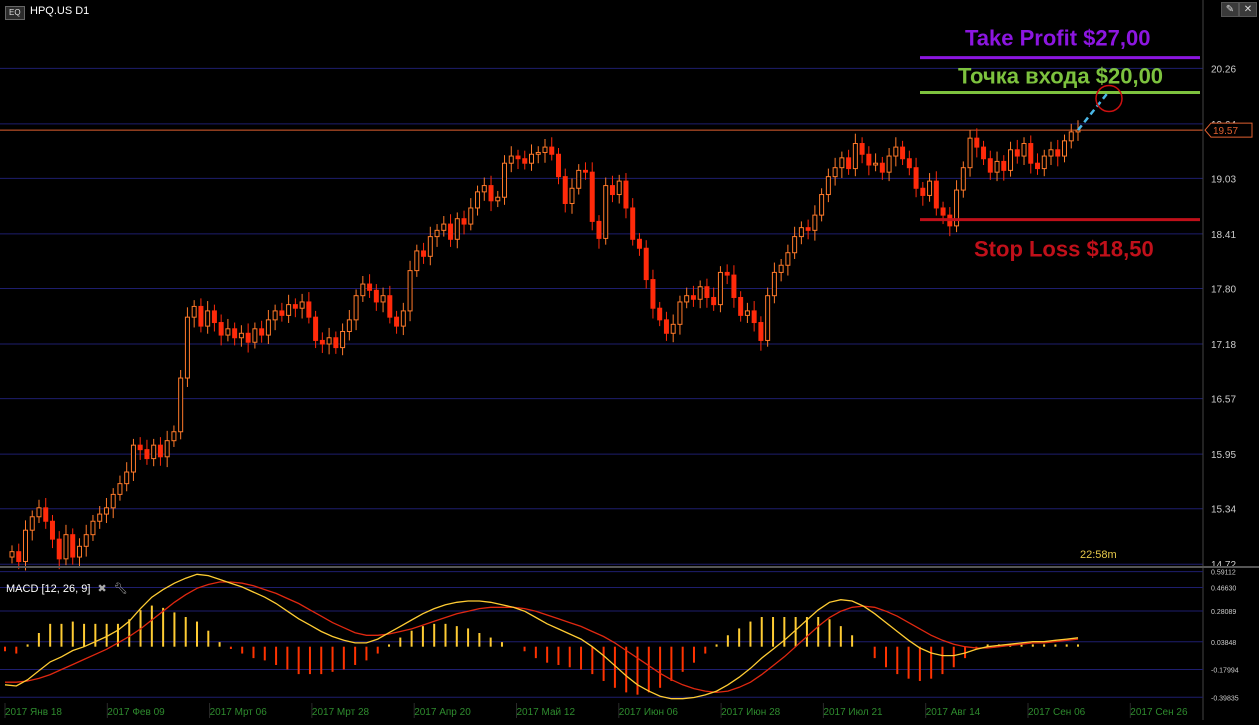 This screenshot has width=1259, height=725. Describe the element at coordinates (1223, 290) in the screenshot. I see `price-tick-label: 17.80` at that location.